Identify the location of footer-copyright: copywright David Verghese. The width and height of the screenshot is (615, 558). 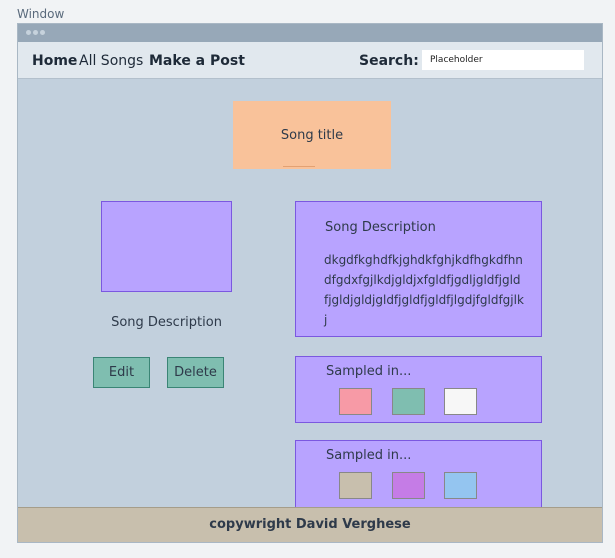
(310, 524).